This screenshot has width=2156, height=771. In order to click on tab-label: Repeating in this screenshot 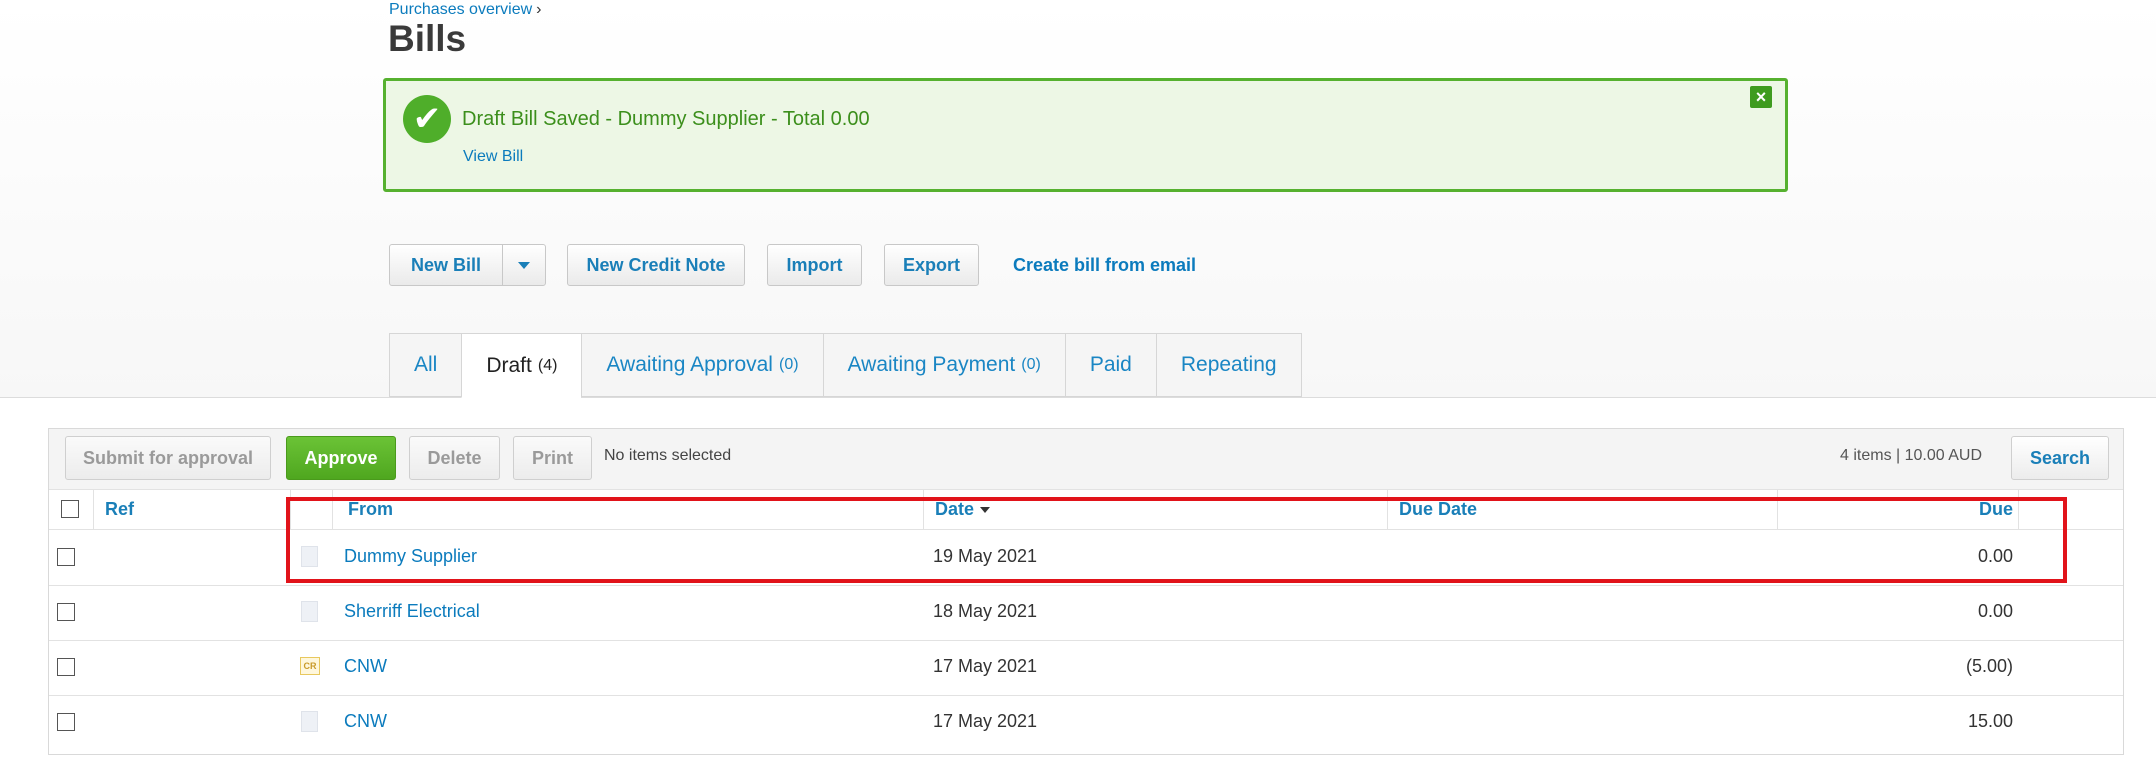, I will do `click(1228, 364)`.